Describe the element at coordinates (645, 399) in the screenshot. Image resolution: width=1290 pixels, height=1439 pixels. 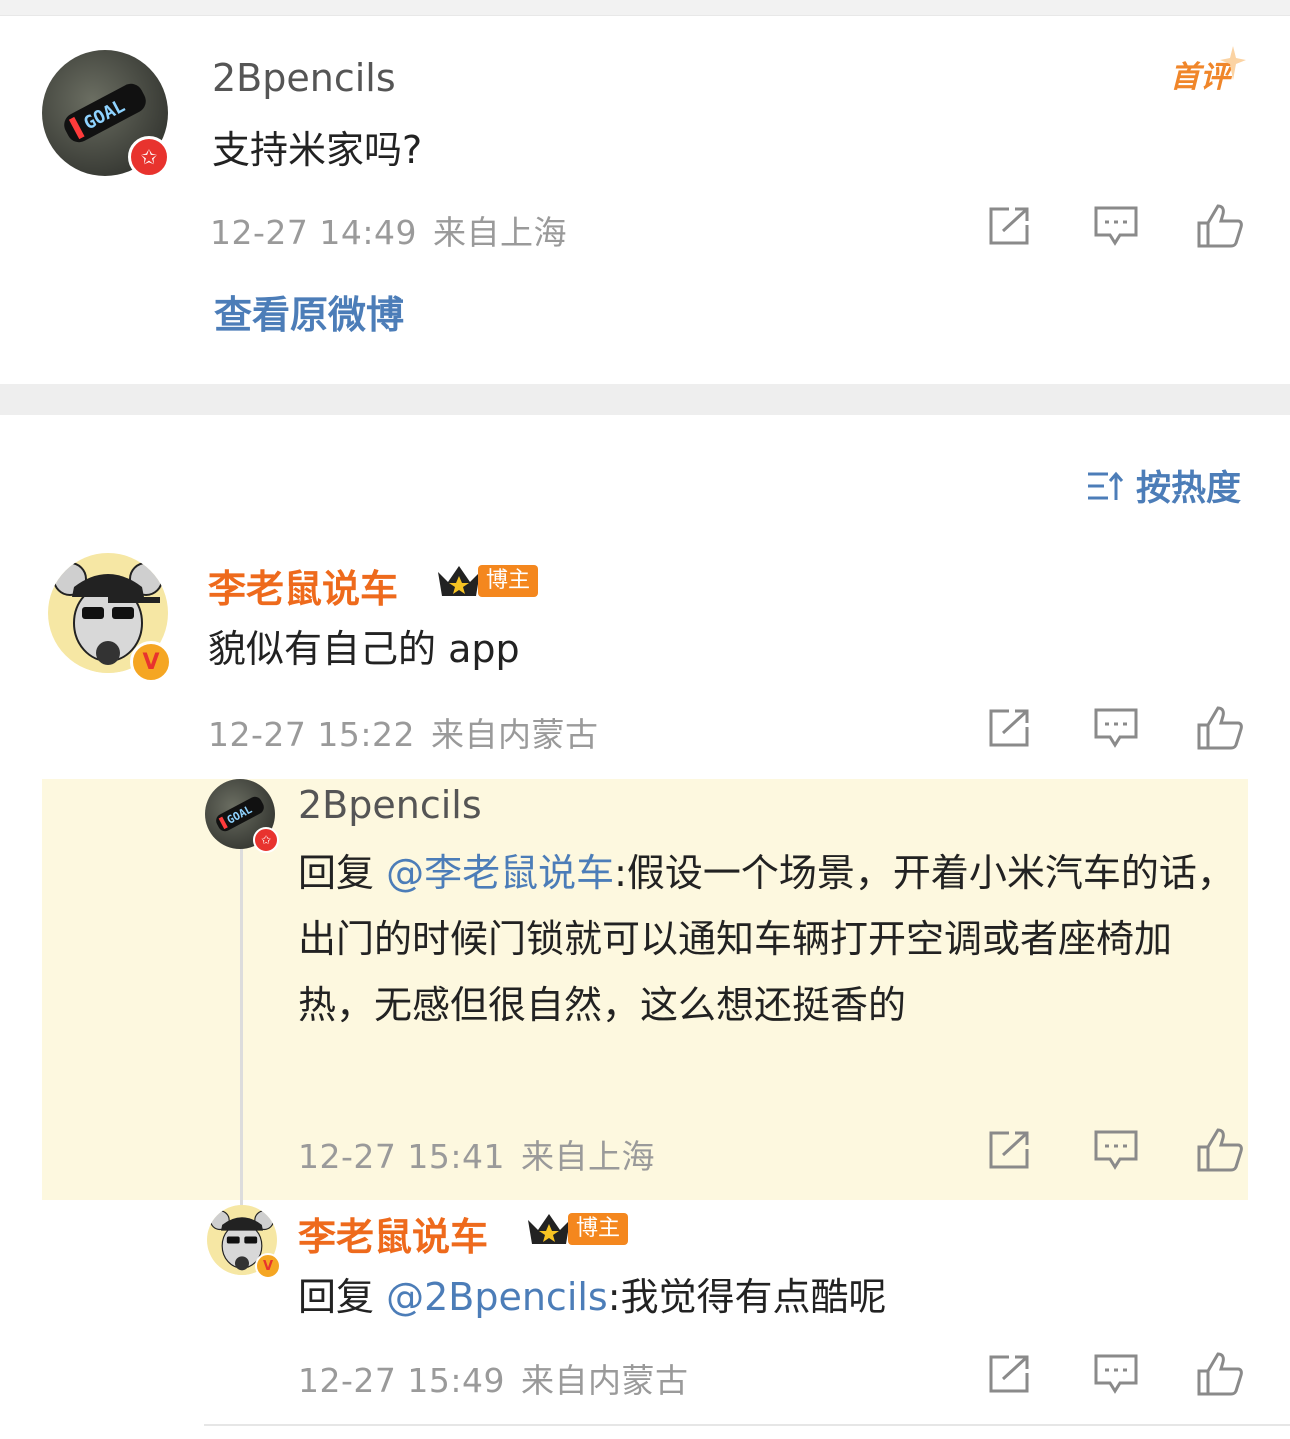
I see `section-divider` at that location.